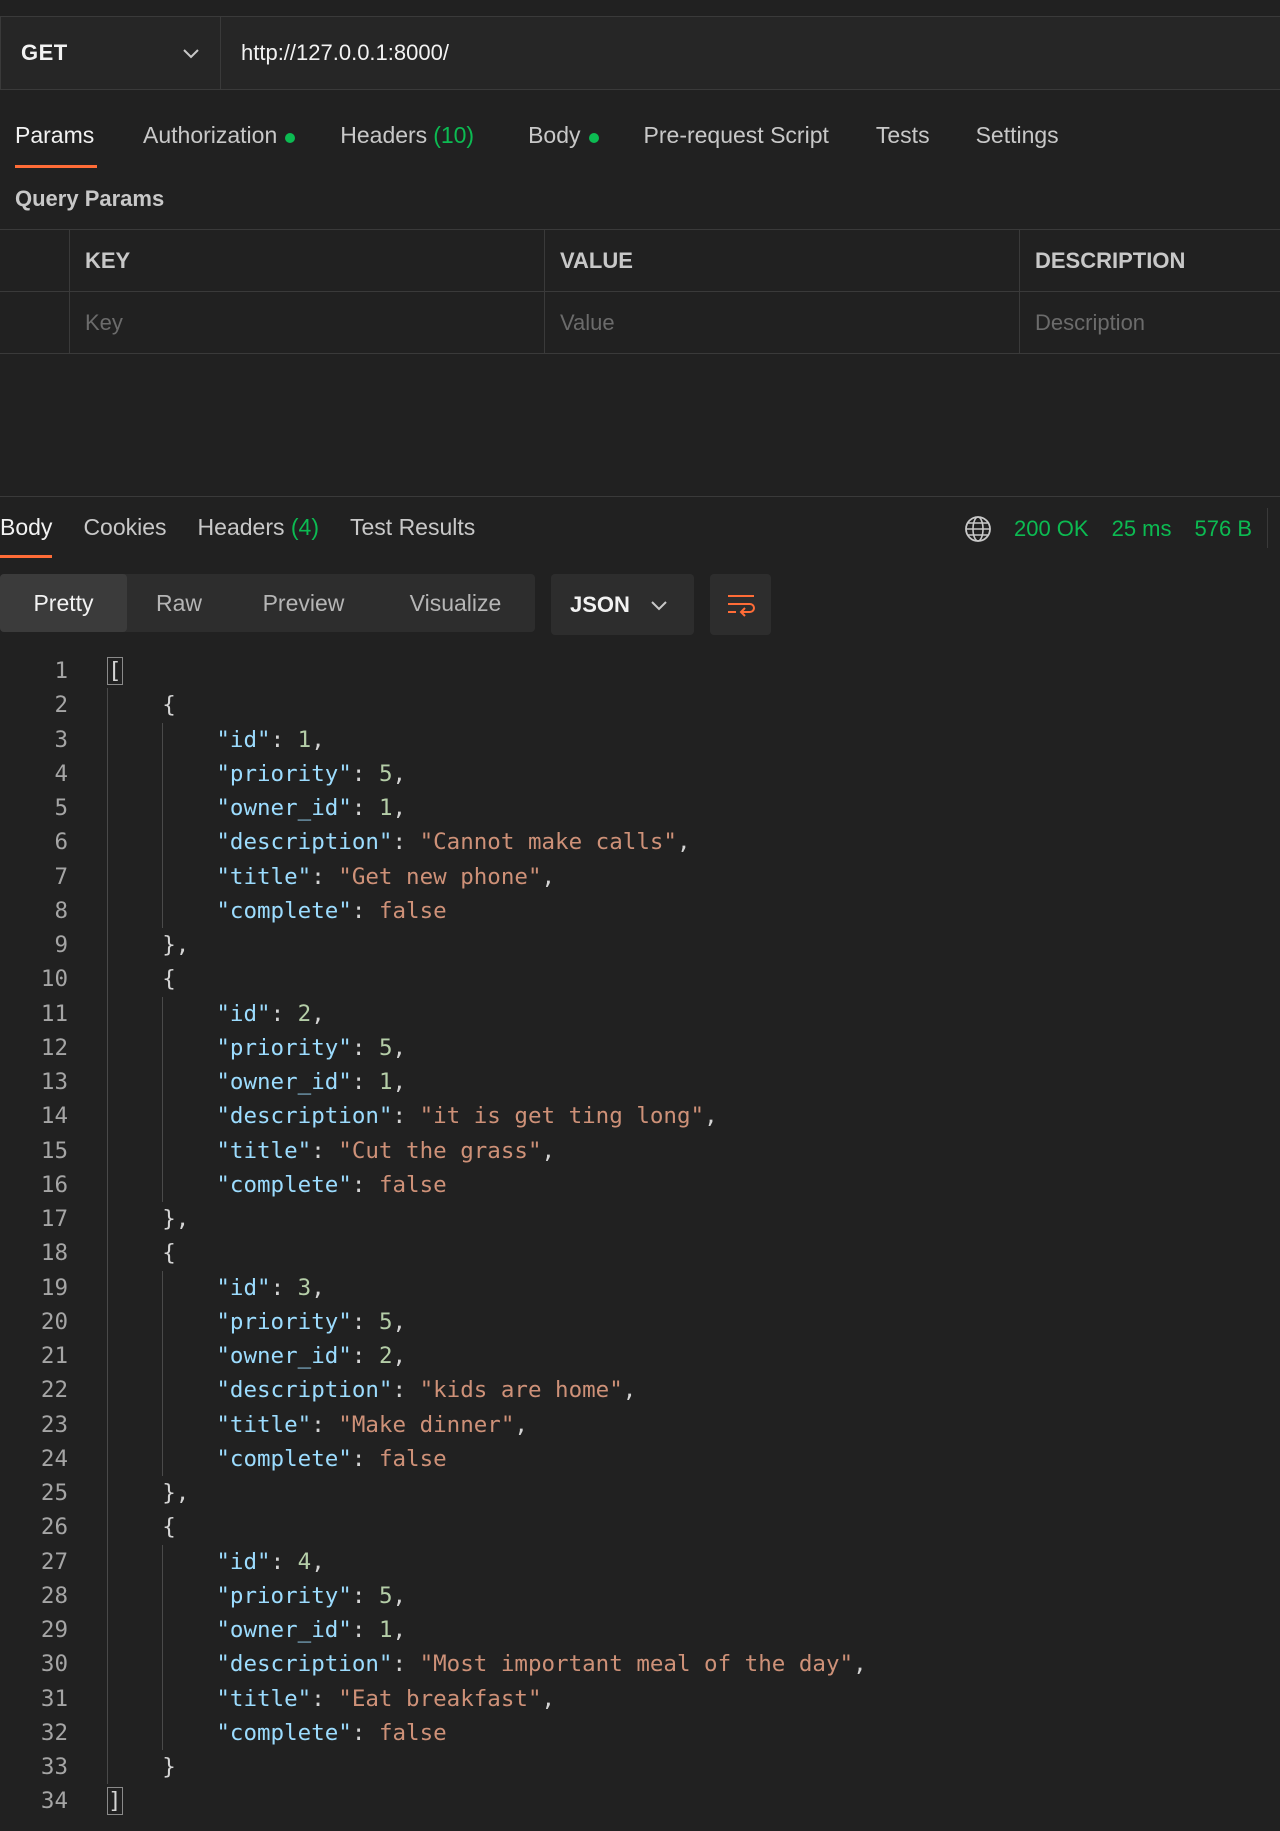 The width and height of the screenshot is (1280, 1831). What do you see at coordinates (54, 1150) in the screenshot?
I see `line-number: 15` at bounding box center [54, 1150].